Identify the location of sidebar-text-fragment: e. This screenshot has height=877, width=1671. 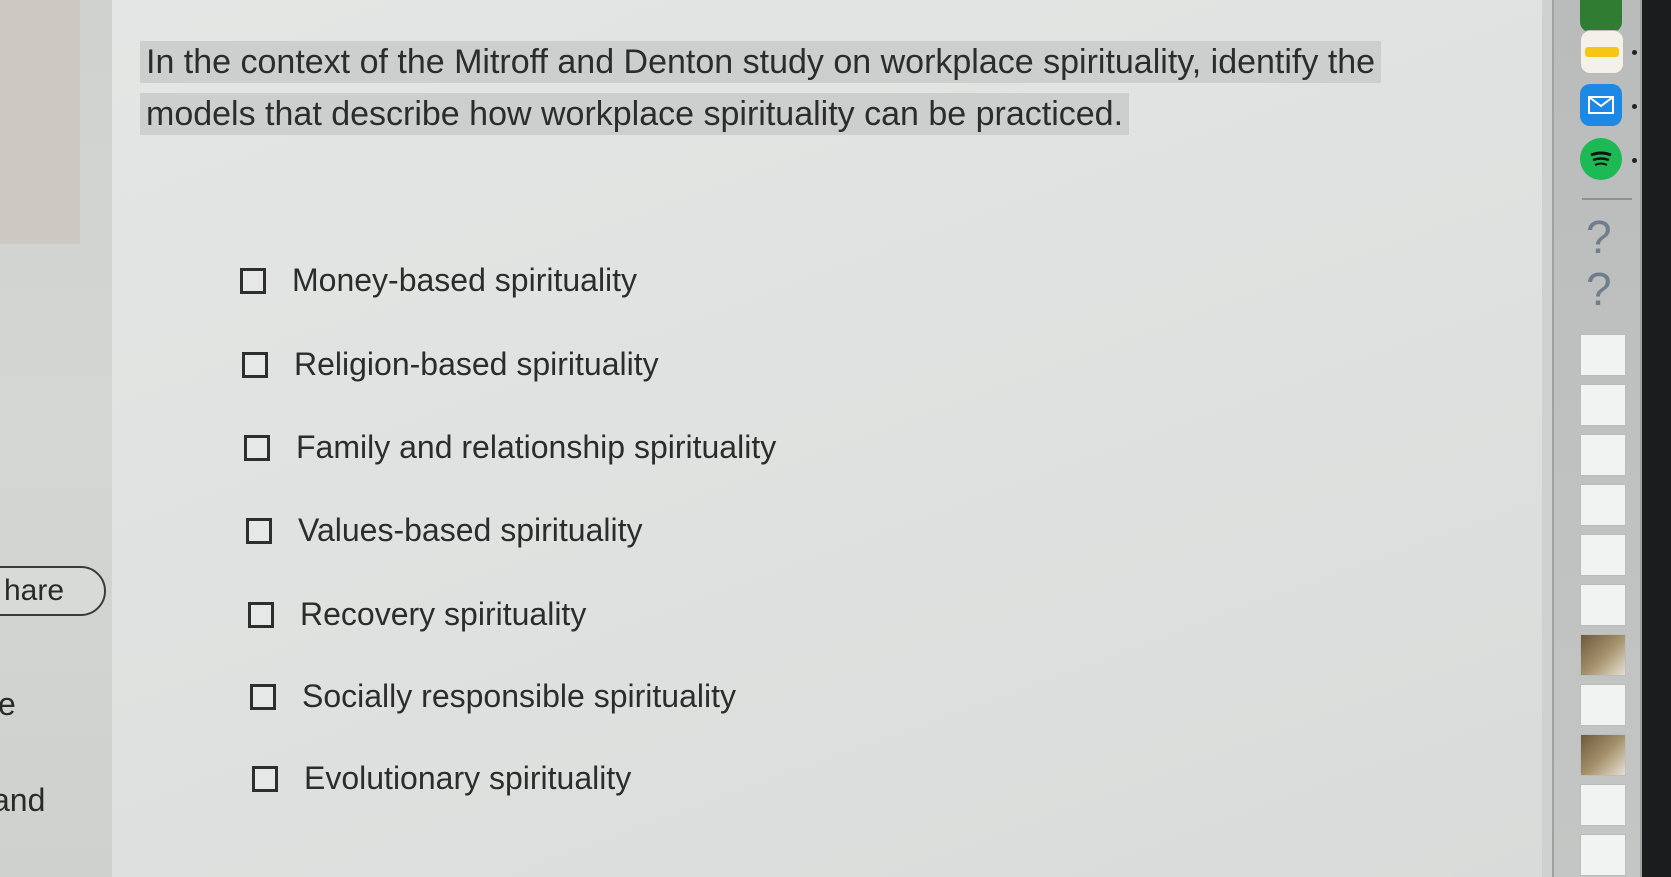
(8, 704).